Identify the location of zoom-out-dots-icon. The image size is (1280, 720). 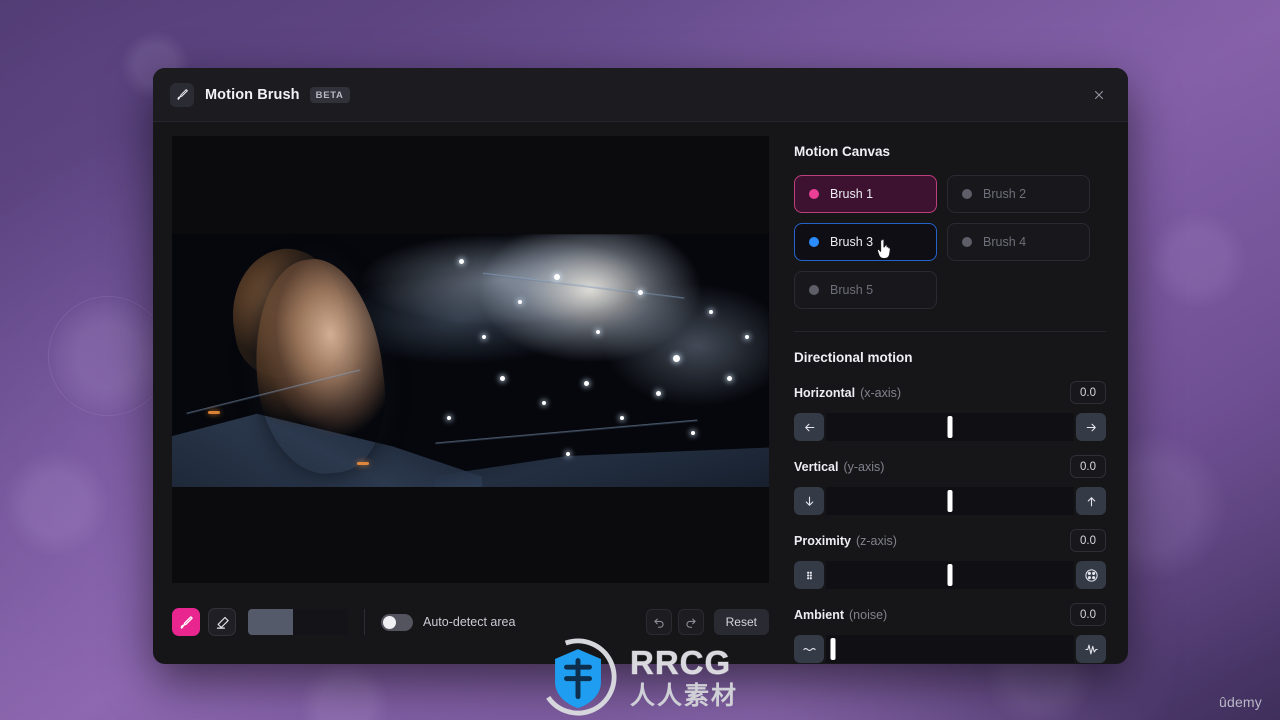
(809, 575).